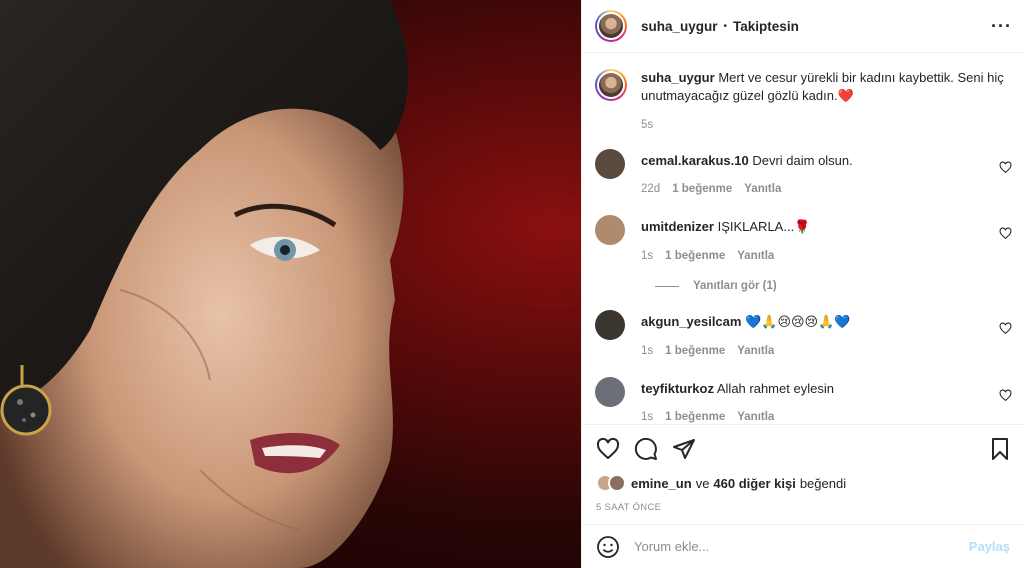 Image resolution: width=1024 pixels, height=568 pixels. I want to click on comment-bubble-icon, so click(646, 449).